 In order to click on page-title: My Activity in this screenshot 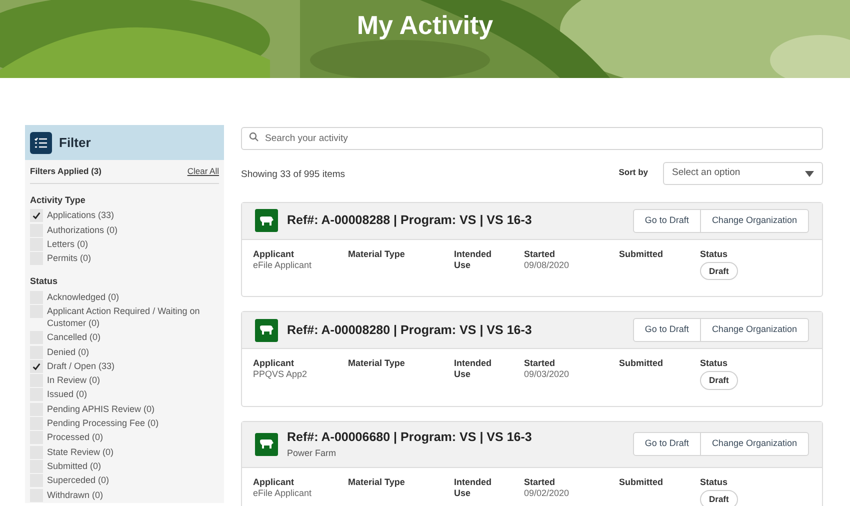, I will do `click(425, 25)`.